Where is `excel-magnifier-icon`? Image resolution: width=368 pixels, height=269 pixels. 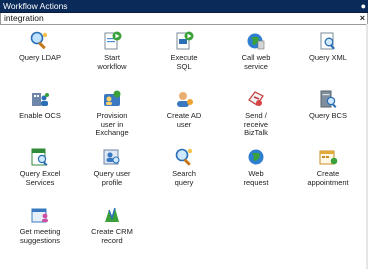
excel-magnifier-icon is located at coordinates (39, 157).